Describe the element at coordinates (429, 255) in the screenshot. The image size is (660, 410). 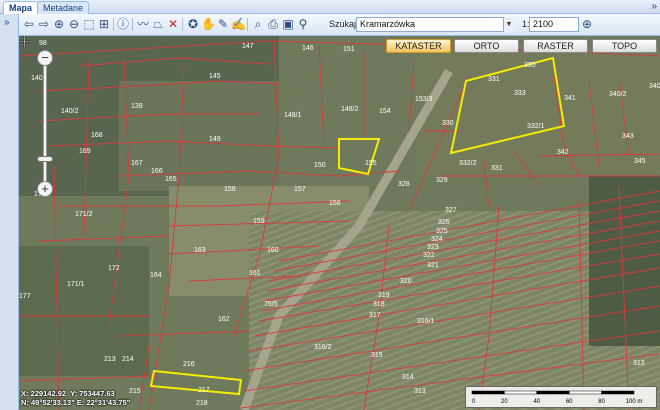
I see `parcel-number-label: 322` at that location.